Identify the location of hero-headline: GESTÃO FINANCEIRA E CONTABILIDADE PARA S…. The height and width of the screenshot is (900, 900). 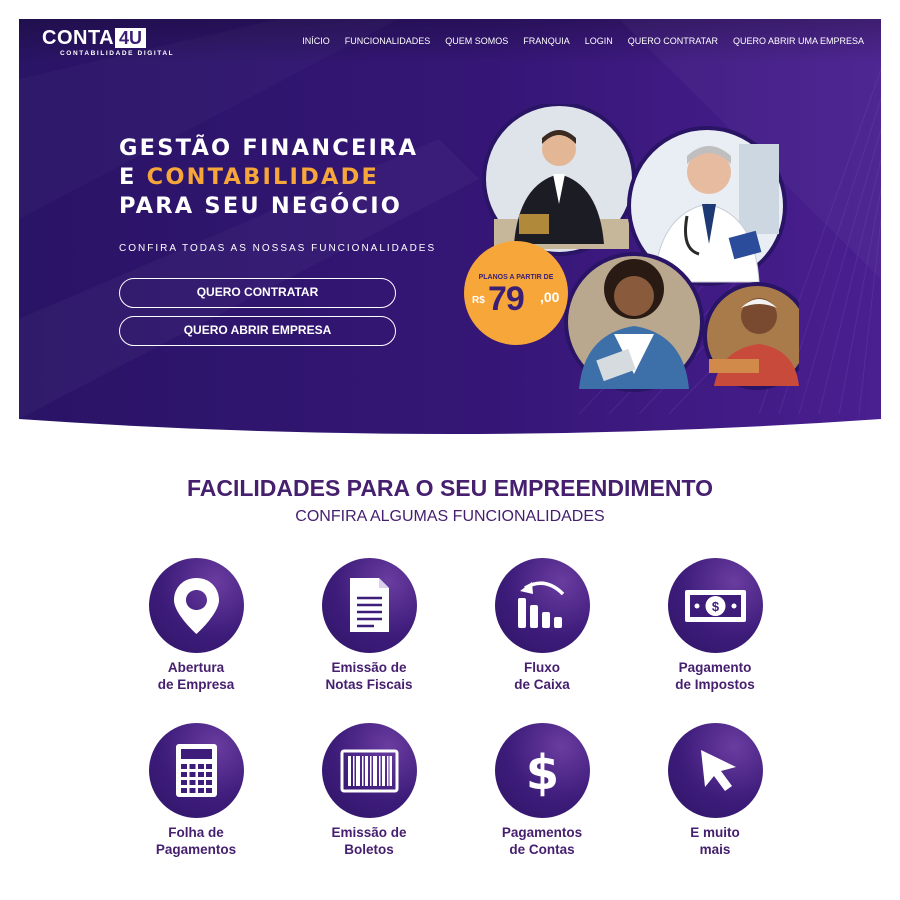
(284, 177).